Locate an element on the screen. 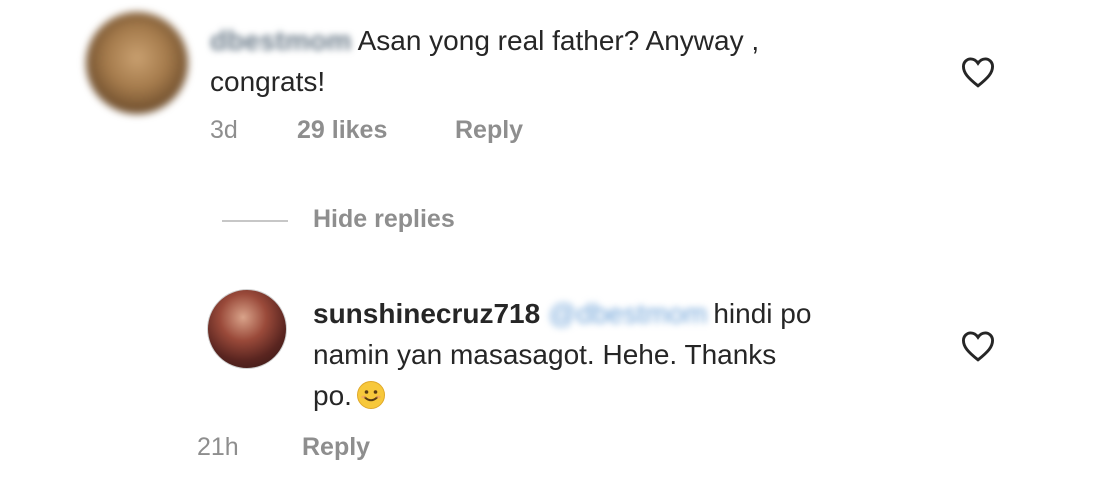 The height and width of the screenshot is (487, 1120). comment-username: dbestmom is located at coordinates (281, 41).